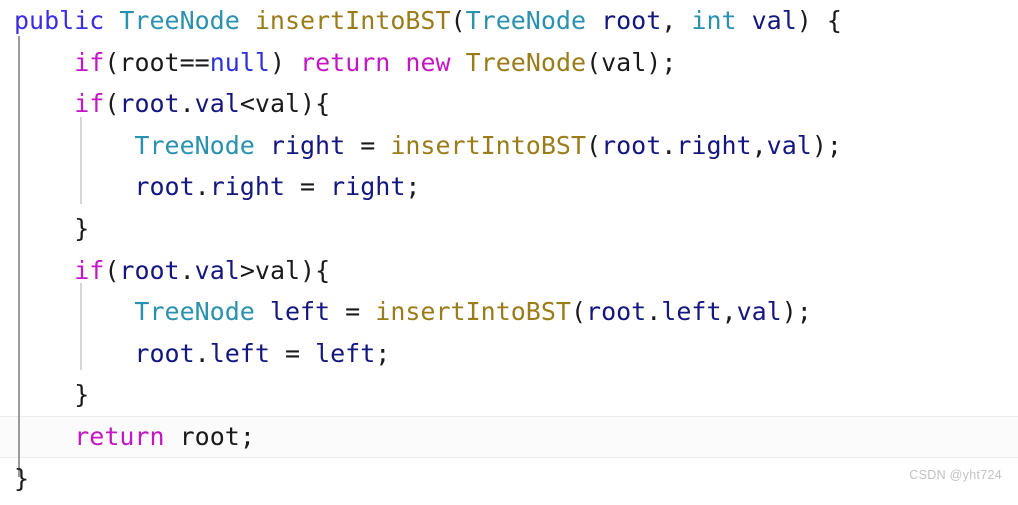 Image resolution: width=1018 pixels, height=505 pixels. Describe the element at coordinates (509, 437) in the screenshot. I see `code-line: return root;` at that location.